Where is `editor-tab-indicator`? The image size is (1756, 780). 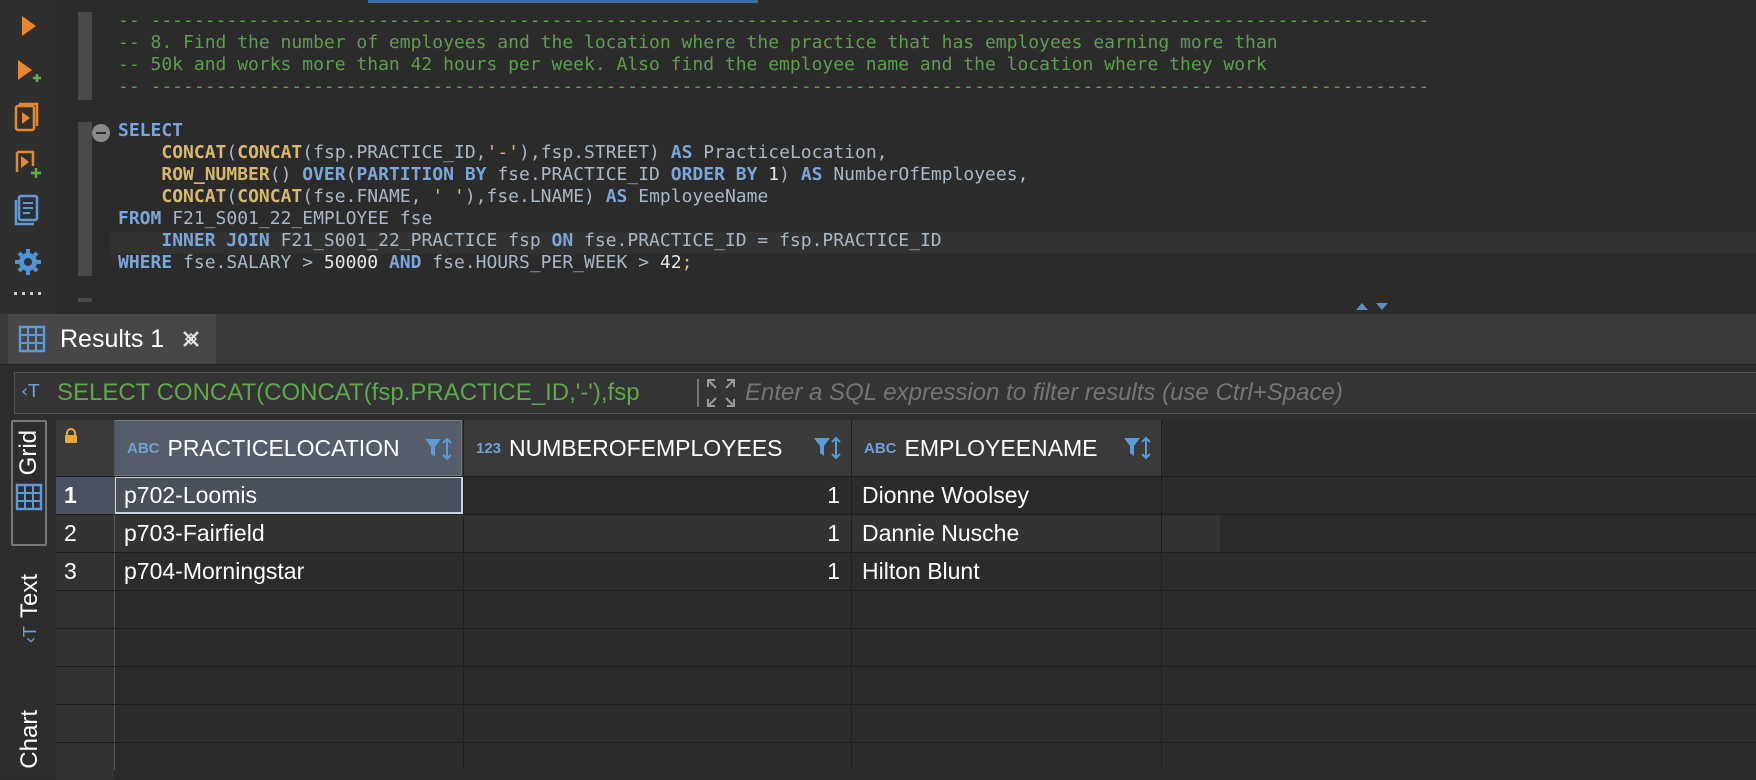
editor-tab-indicator is located at coordinates (563, 1).